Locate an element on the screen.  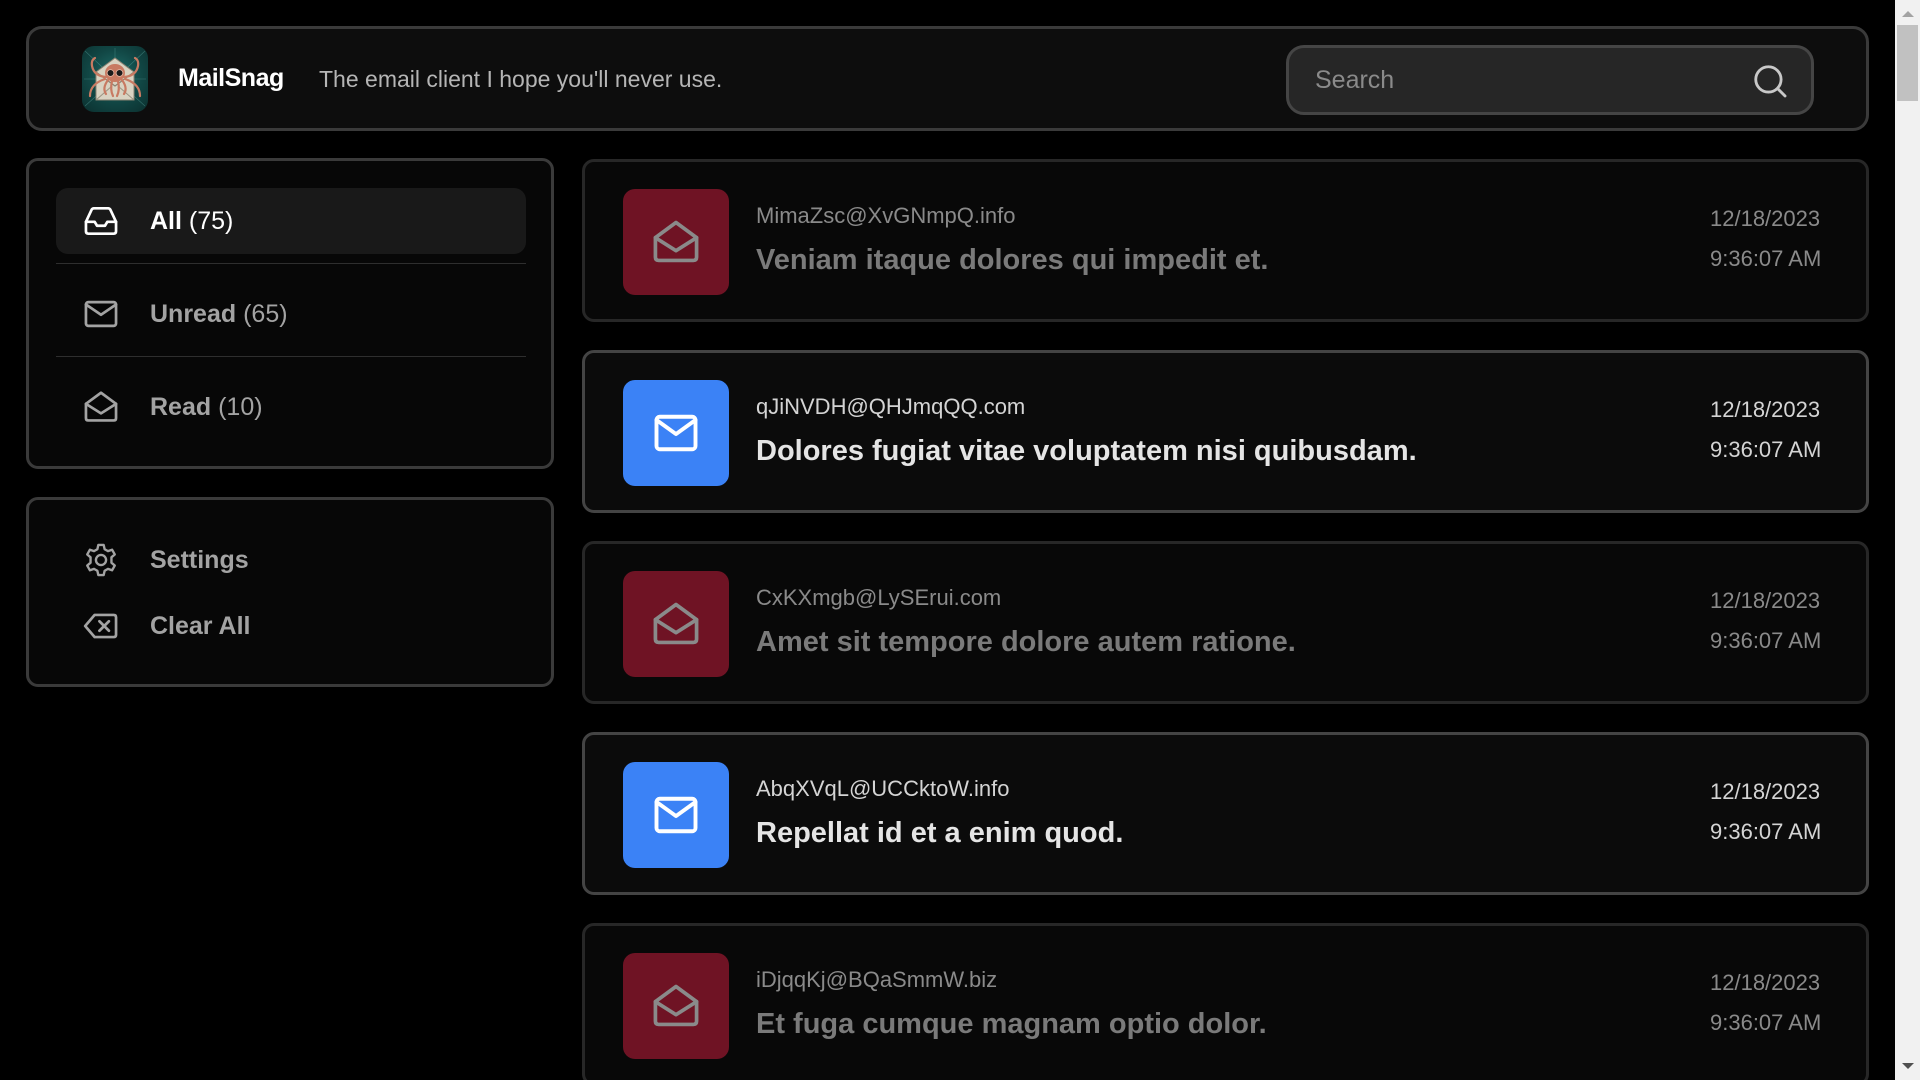
filter-all-count: (75) is located at coordinates (211, 220).